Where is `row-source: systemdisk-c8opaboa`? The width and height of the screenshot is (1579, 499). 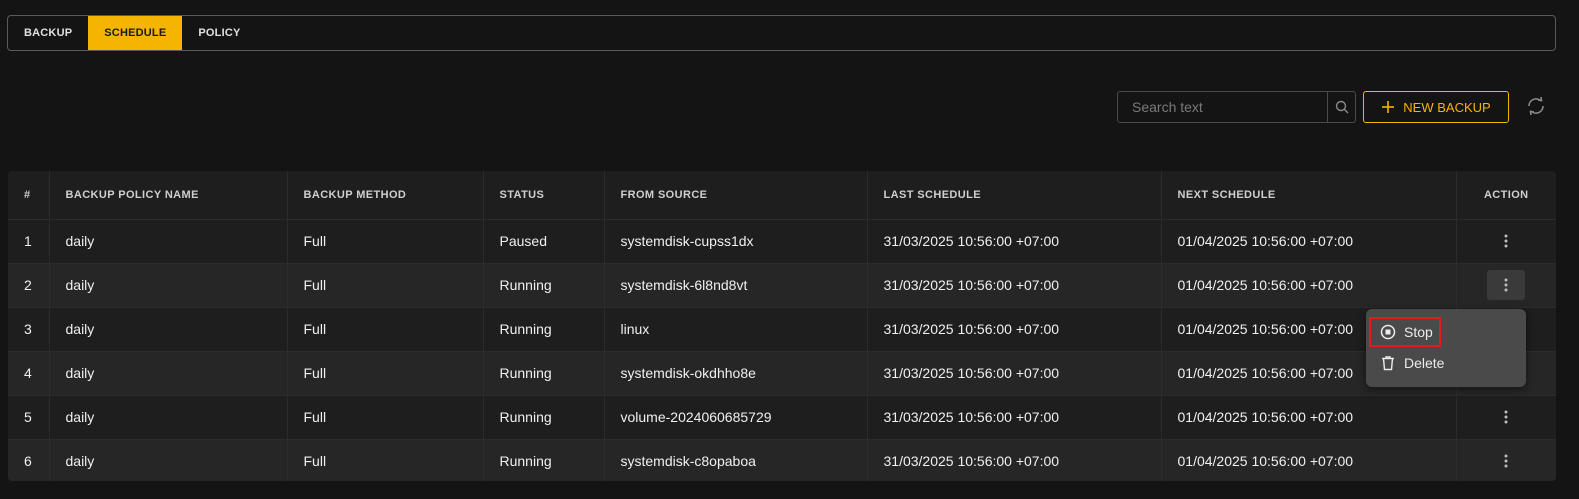 row-source: systemdisk-c8opaboa is located at coordinates (736, 459).